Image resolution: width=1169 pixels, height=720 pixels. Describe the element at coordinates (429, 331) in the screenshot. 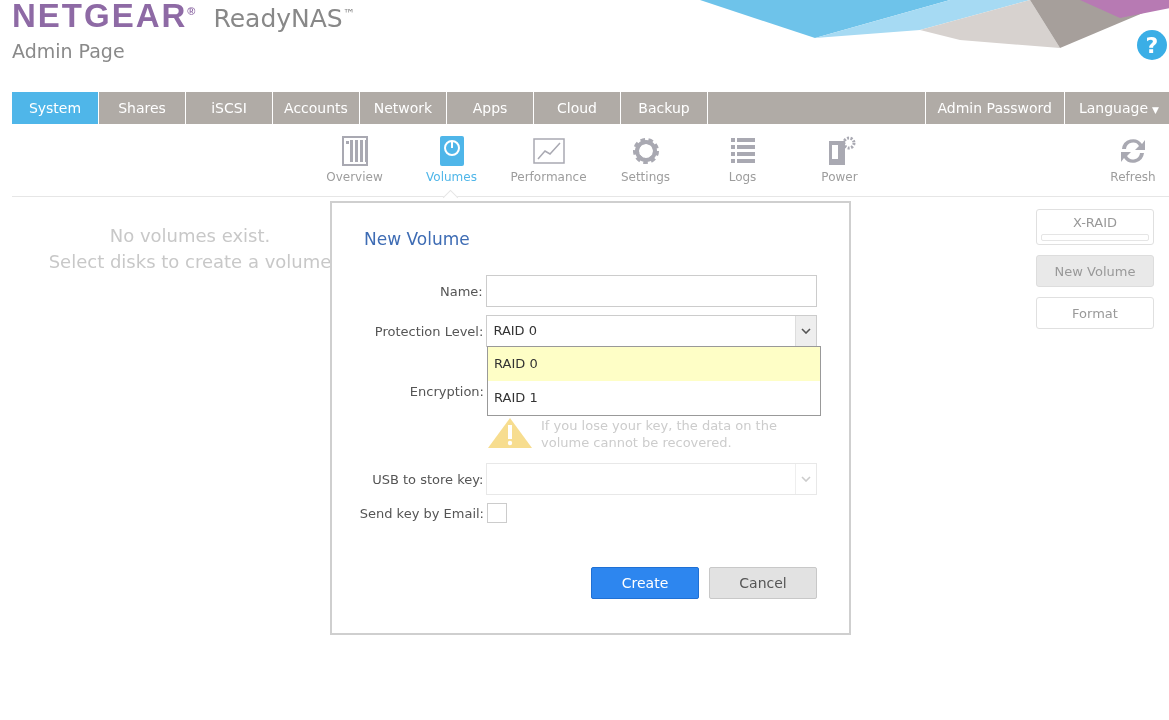

I see `field-label: Protection Level:` at that location.